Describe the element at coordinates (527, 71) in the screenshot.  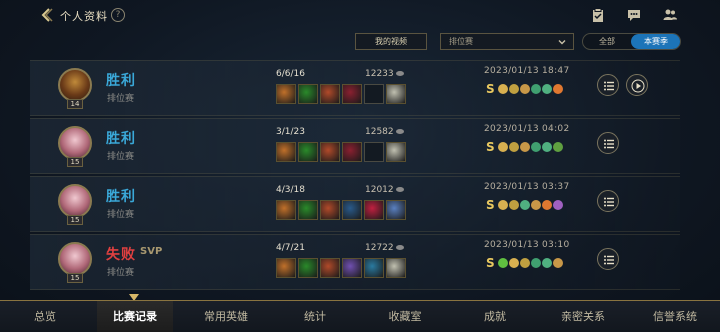
I see `match-date: 2023/01/13 18:47` at that location.